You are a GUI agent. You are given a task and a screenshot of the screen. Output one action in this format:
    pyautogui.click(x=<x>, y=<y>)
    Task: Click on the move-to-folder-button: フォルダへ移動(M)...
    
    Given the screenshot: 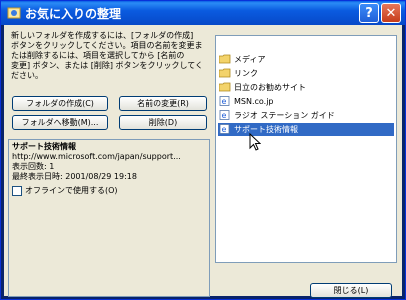 What is the action you would take?
    pyautogui.click(x=60, y=122)
    